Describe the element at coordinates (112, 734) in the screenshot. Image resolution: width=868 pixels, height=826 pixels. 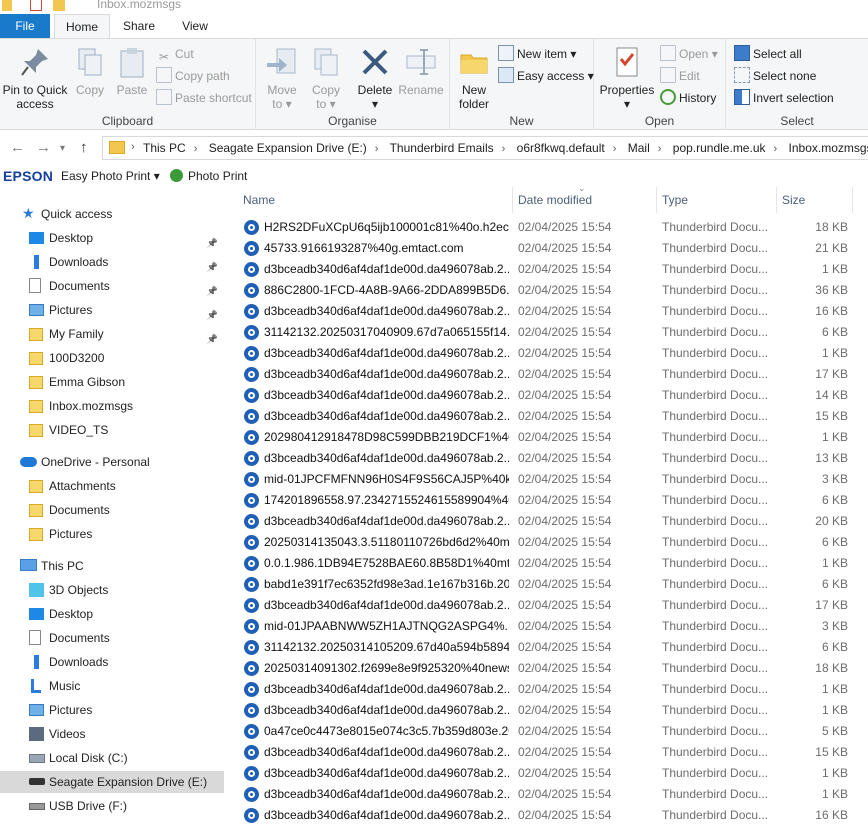
I see `nav-item: Videos` at that location.